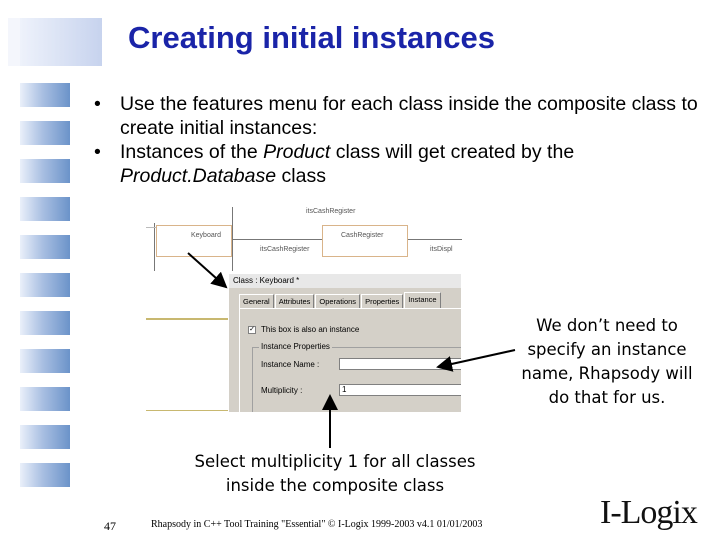  I want to click on class-name-product-database: Product.Database, so click(198, 176).